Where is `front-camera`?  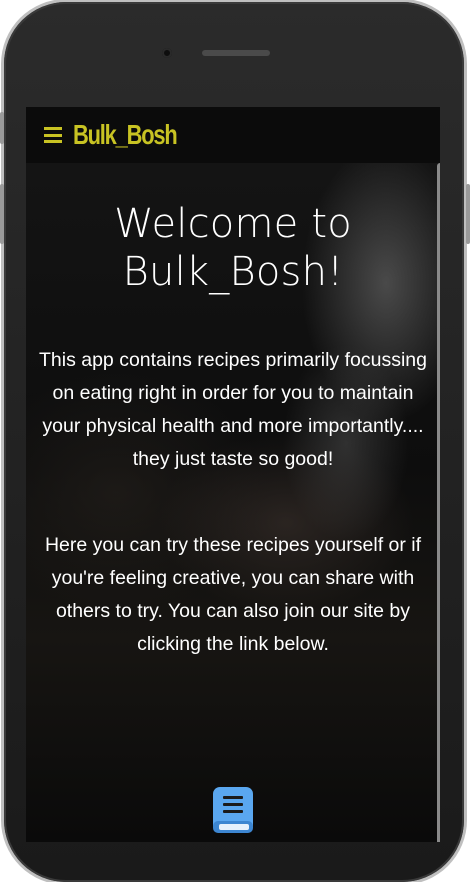 front-camera is located at coordinates (167, 53).